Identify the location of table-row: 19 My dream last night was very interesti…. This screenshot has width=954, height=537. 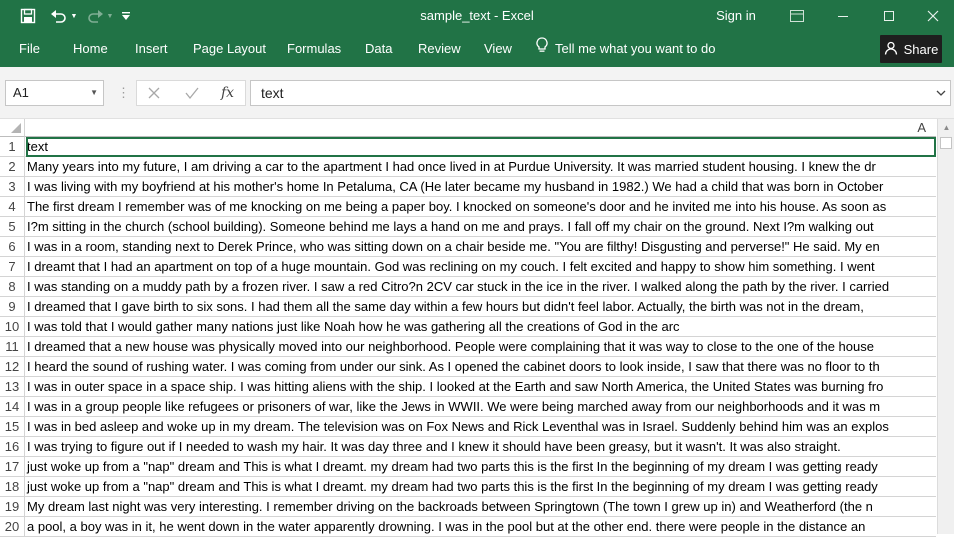
(468, 507).